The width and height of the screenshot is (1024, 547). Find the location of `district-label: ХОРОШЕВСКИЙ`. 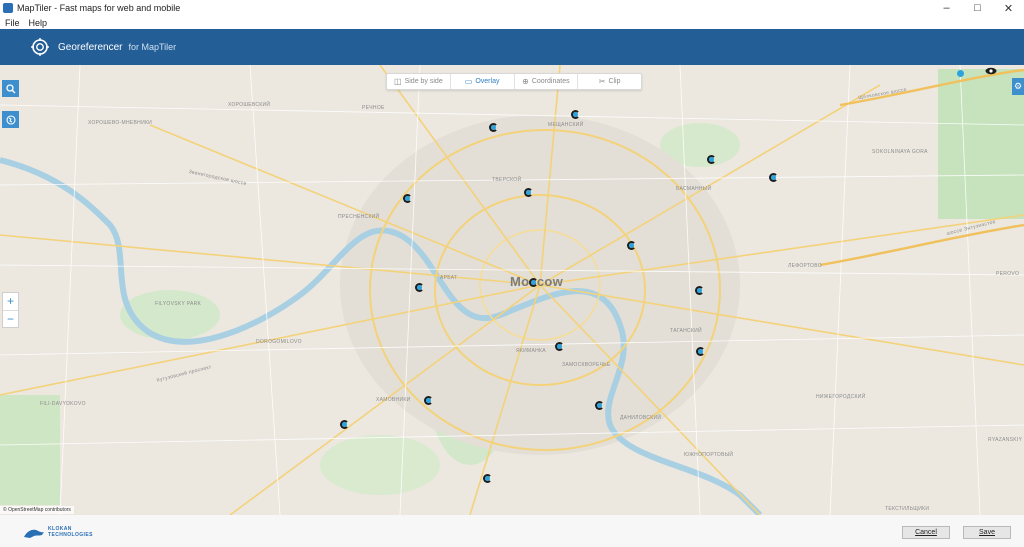

district-label: ХОРОШЕВСКИЙ is located at coordinates (249, 105).